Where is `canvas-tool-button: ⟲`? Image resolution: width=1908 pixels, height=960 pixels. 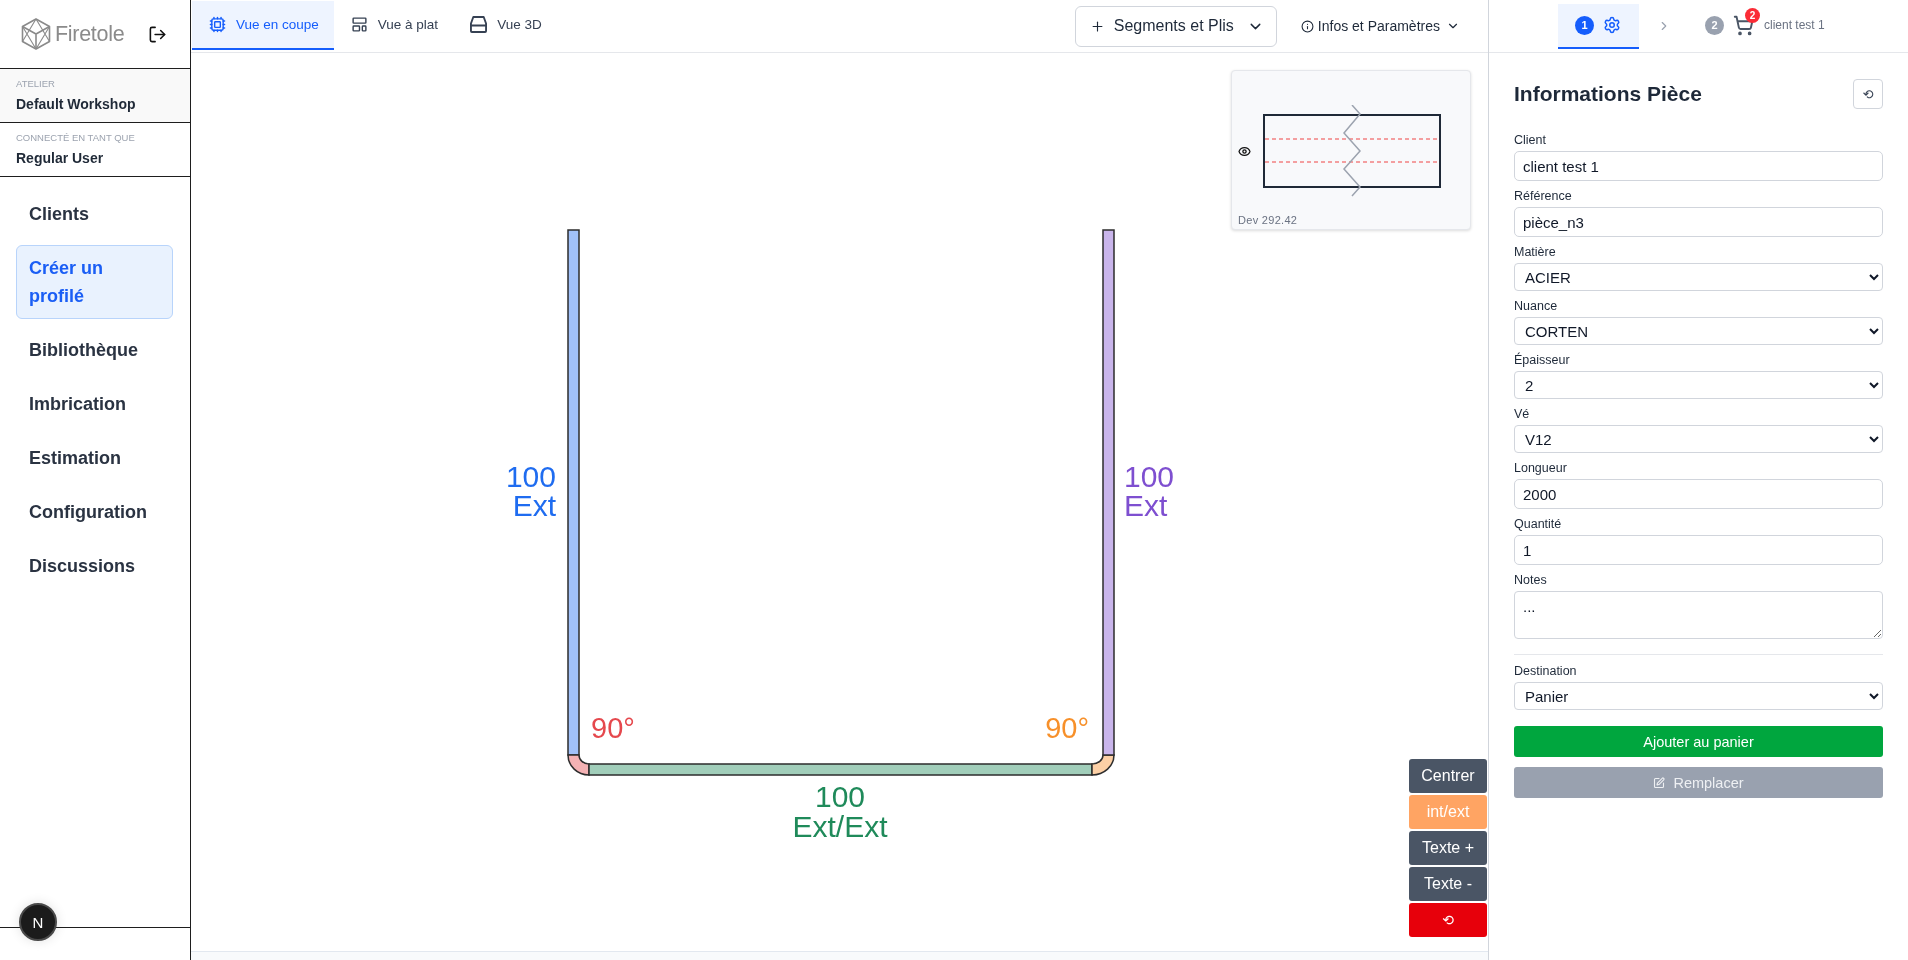 canvas-tool-button: ⟲ is located at coordinates (1448, 920).